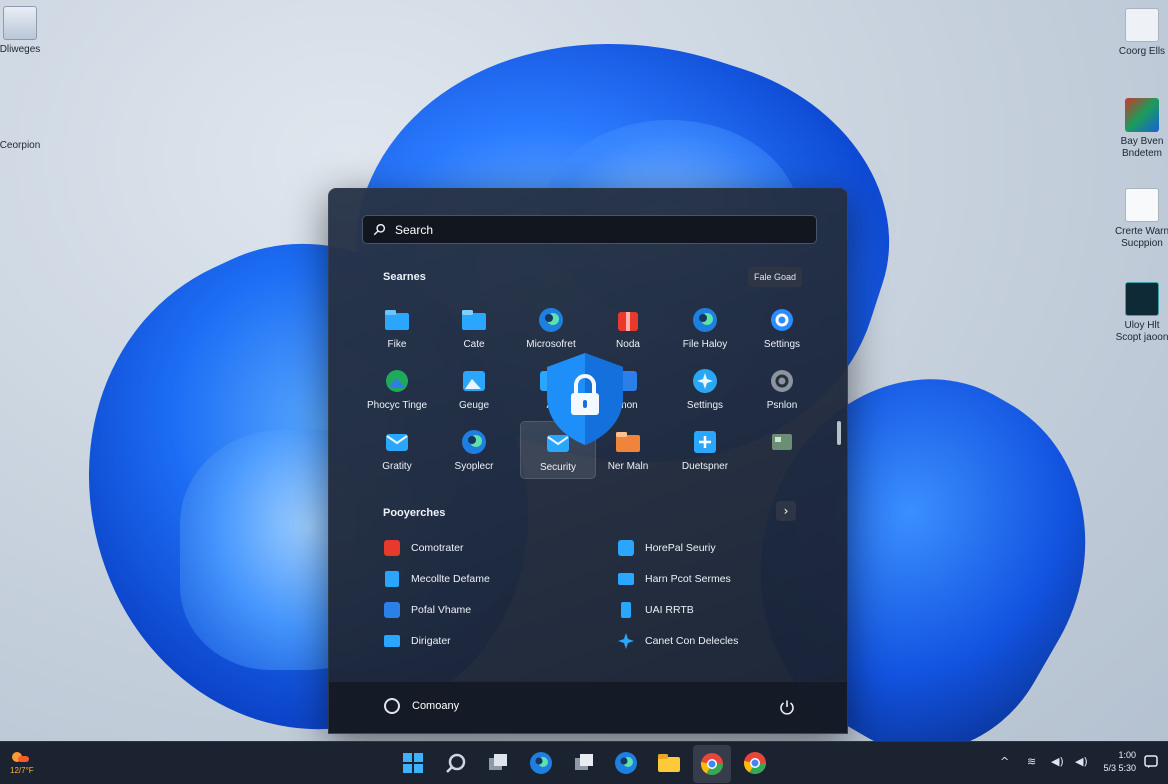  Describe the element at coordinates (25, 146) in the screenshot. I see `desktop-icon-item: Ceorpion` at that location.